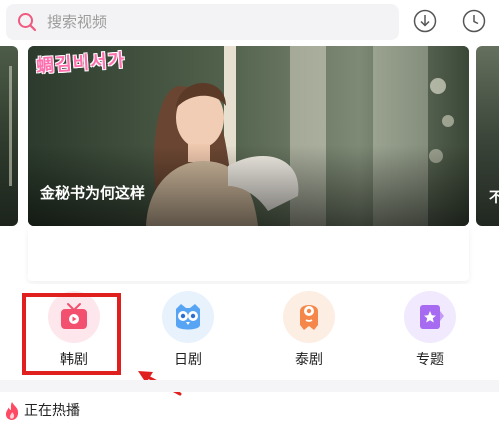  What do you see at coordinates (494, 198) in the screenshot?
I see `banner-next-title: 不` at bounding box center [494, 198].